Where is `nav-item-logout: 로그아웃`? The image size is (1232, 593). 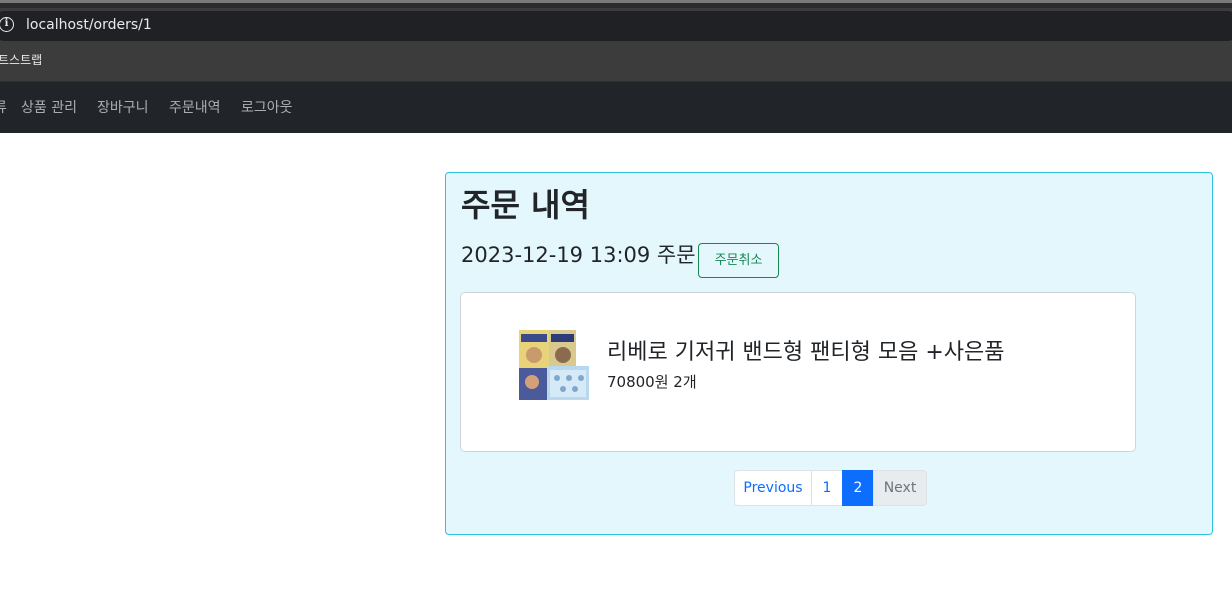
nav-item-logout: 로그아웃 is located at coordinates (267, 108).